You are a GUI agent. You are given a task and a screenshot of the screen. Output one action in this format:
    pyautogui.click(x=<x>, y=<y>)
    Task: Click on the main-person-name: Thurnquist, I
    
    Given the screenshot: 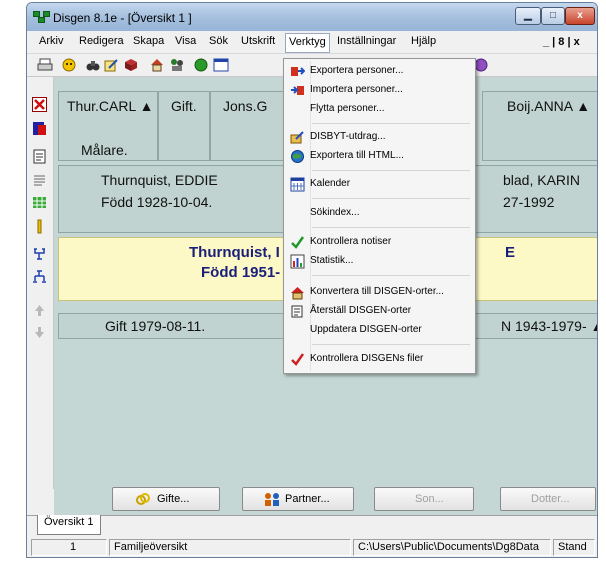 What is the action you would take?
    pyautogui.click(x=234, y=252)
    